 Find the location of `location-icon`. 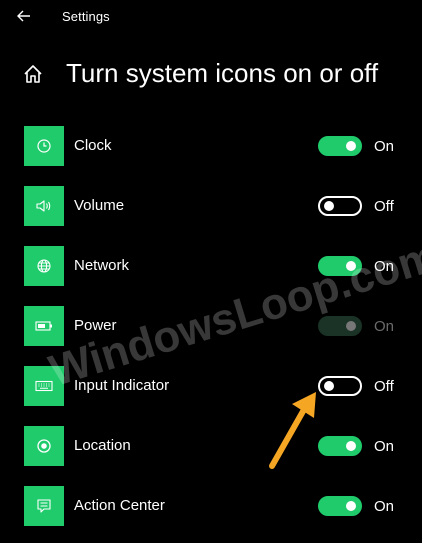

location-icon is located at coordinates (44, 446).